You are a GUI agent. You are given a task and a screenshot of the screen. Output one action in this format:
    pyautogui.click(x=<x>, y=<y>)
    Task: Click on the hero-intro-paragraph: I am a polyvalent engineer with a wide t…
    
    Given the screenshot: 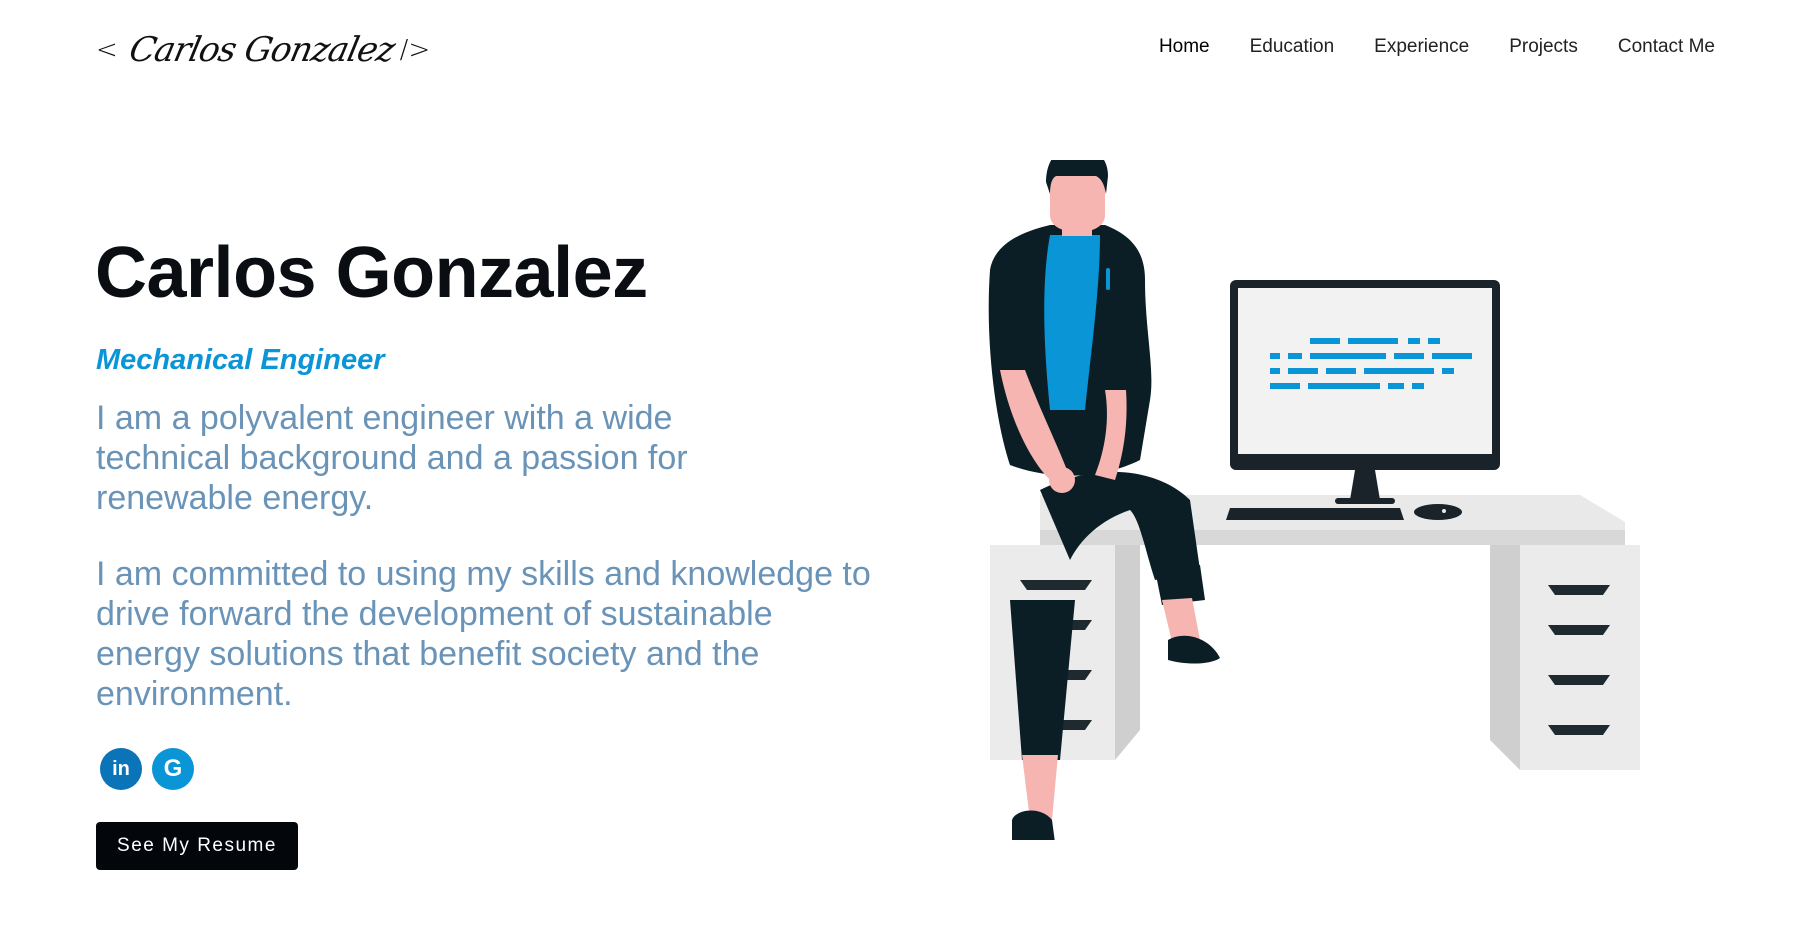 What is the action you would take?
    pyautogui.click(x=392, y=458)
    